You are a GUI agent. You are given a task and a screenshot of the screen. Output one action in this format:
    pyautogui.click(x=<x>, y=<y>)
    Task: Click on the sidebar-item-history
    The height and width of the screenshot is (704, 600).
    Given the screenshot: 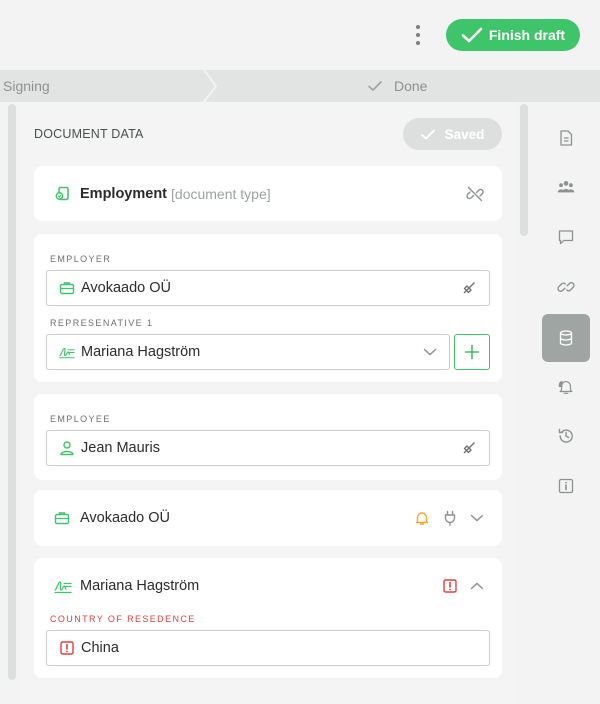 What is the action you would take?
    pyautogui.click(x=566, y=436)
    